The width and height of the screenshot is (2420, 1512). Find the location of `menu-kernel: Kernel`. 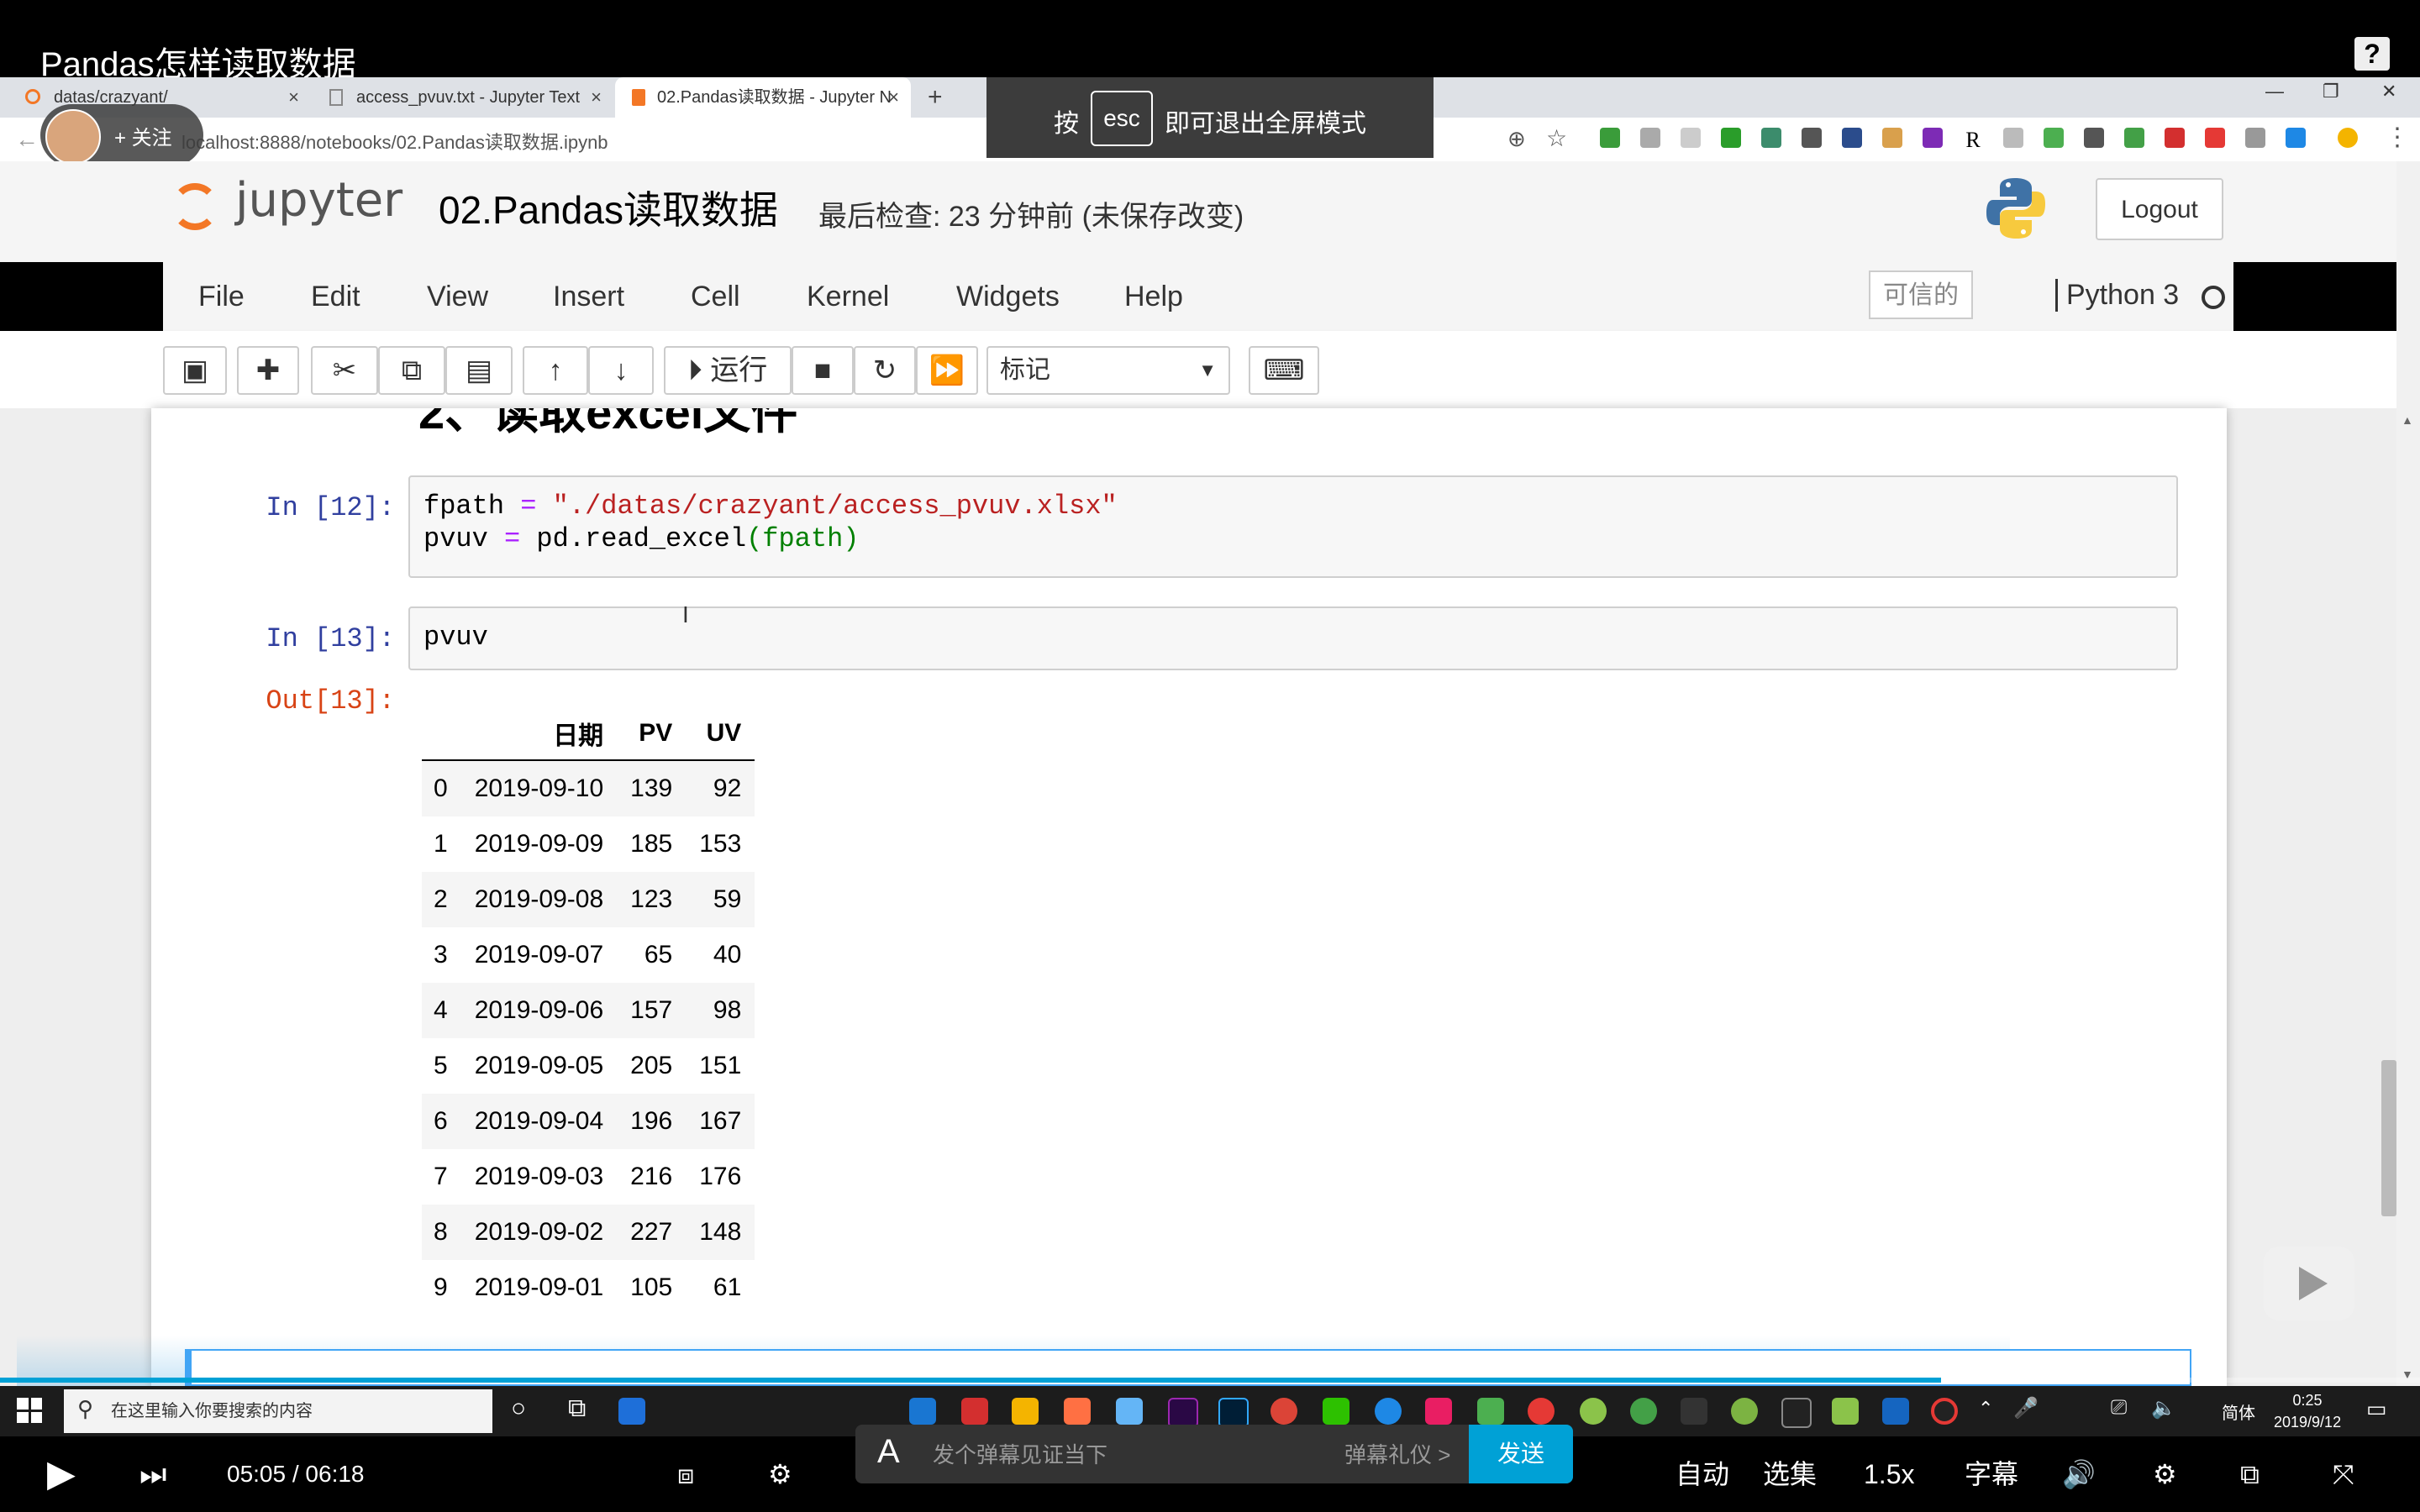

menu-kernel: Kernel is located at coordinates (848, 297).